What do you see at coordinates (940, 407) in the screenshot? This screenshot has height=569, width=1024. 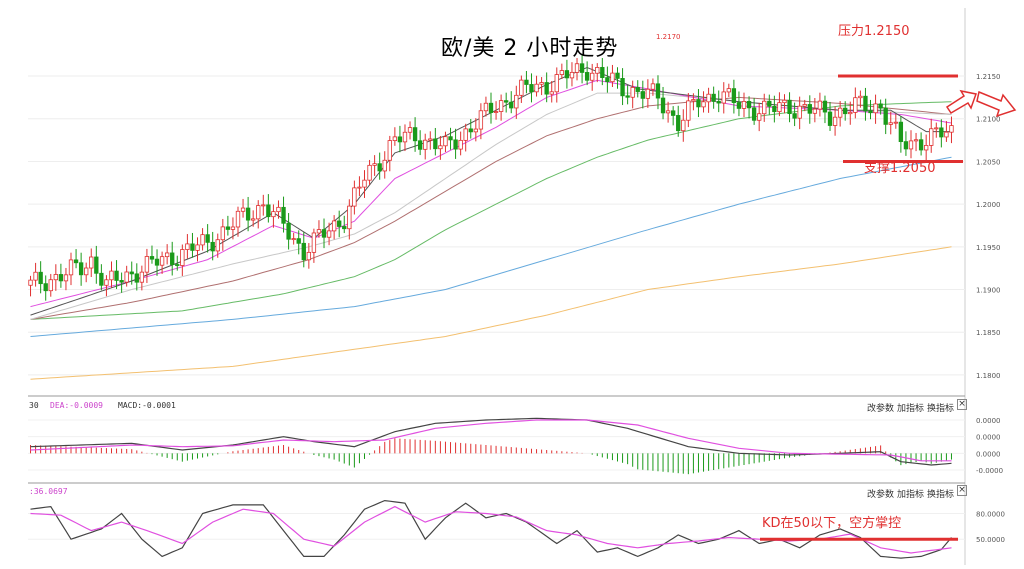 I see `macd-switch-indicator-button: 换指标` at bounding box center [940, 407].